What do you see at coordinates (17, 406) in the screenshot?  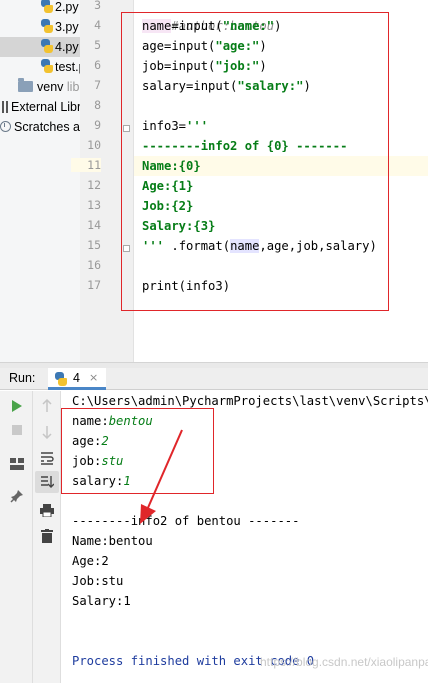 I see `run-icon` at bounding box center [17, 406].